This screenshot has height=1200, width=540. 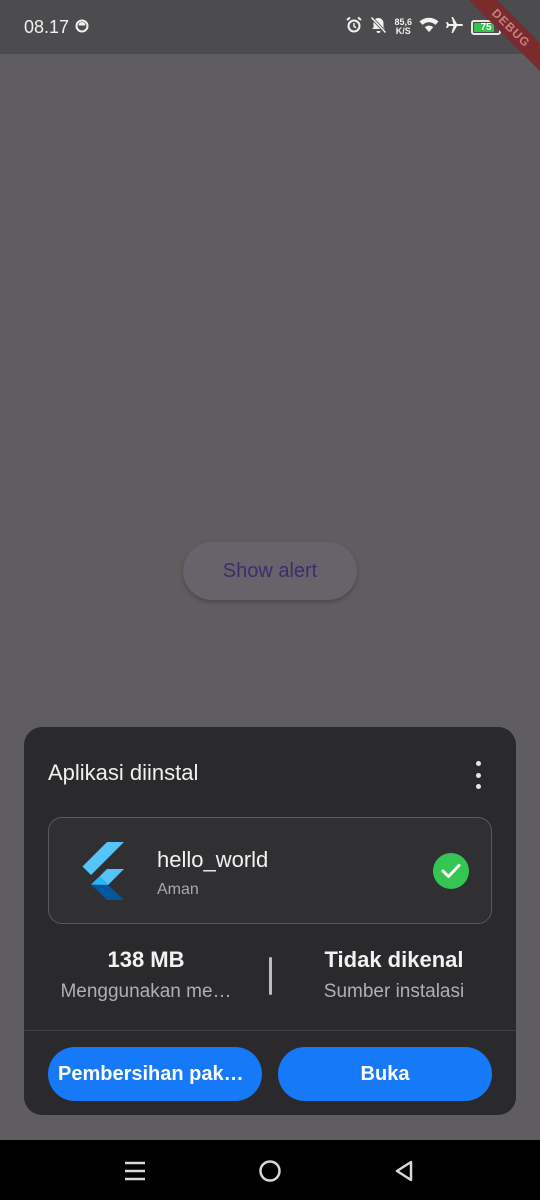 What do you see at coordinates (394, 959) in the screenshot?
I see `install-source: Tidak dikenal` at bounding box center [394, 959].